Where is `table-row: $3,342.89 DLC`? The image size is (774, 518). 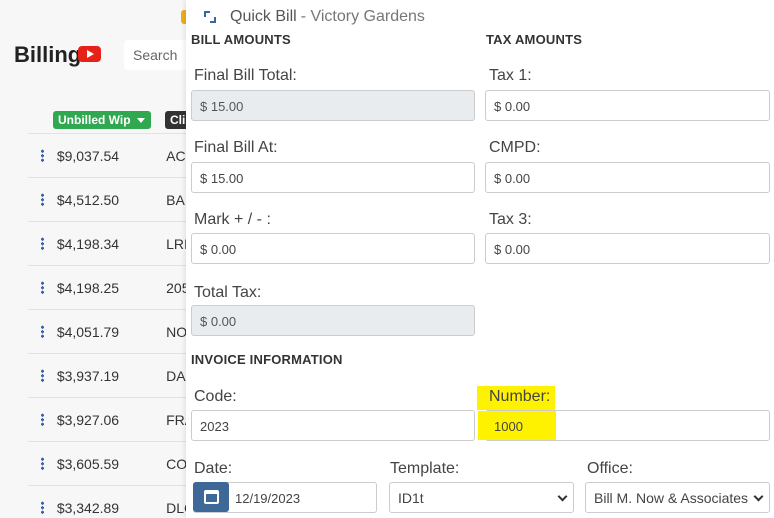
table-row: $3,342.89 DLC is located at coordinates (107, 501).